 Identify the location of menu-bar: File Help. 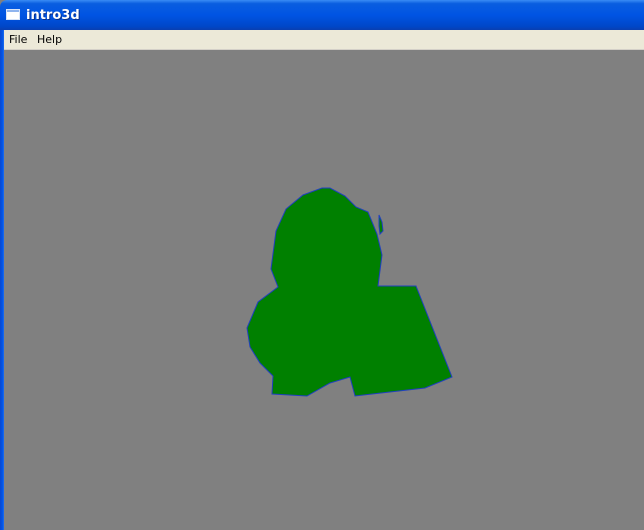
(324, 40).